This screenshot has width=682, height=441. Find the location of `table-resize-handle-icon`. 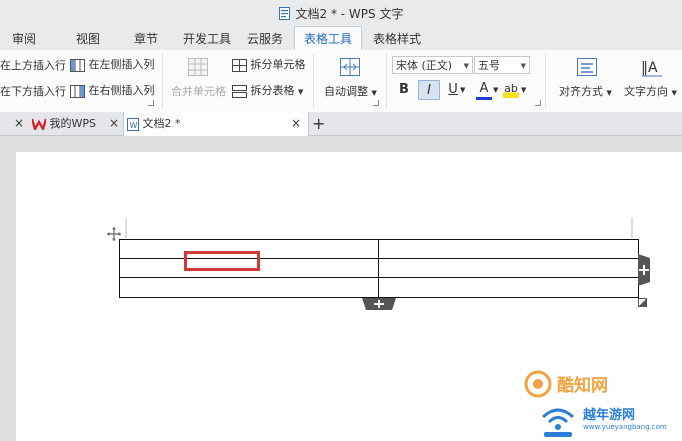

table-resize-handle-icon is located at coordinates (642, 302).